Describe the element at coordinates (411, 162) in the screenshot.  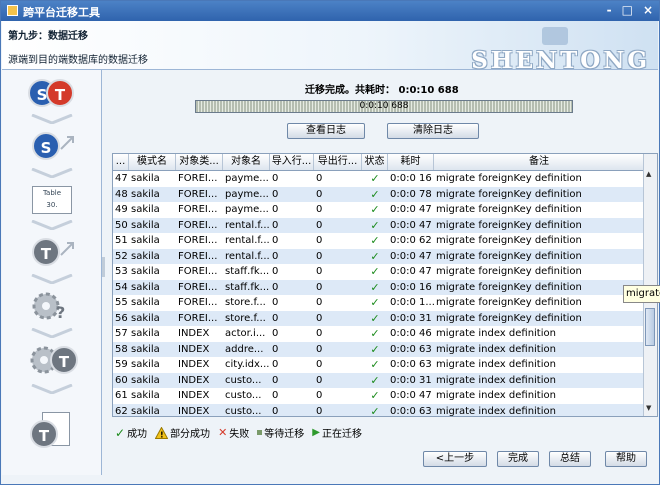
I see `col-duration: 耗时` at that location.